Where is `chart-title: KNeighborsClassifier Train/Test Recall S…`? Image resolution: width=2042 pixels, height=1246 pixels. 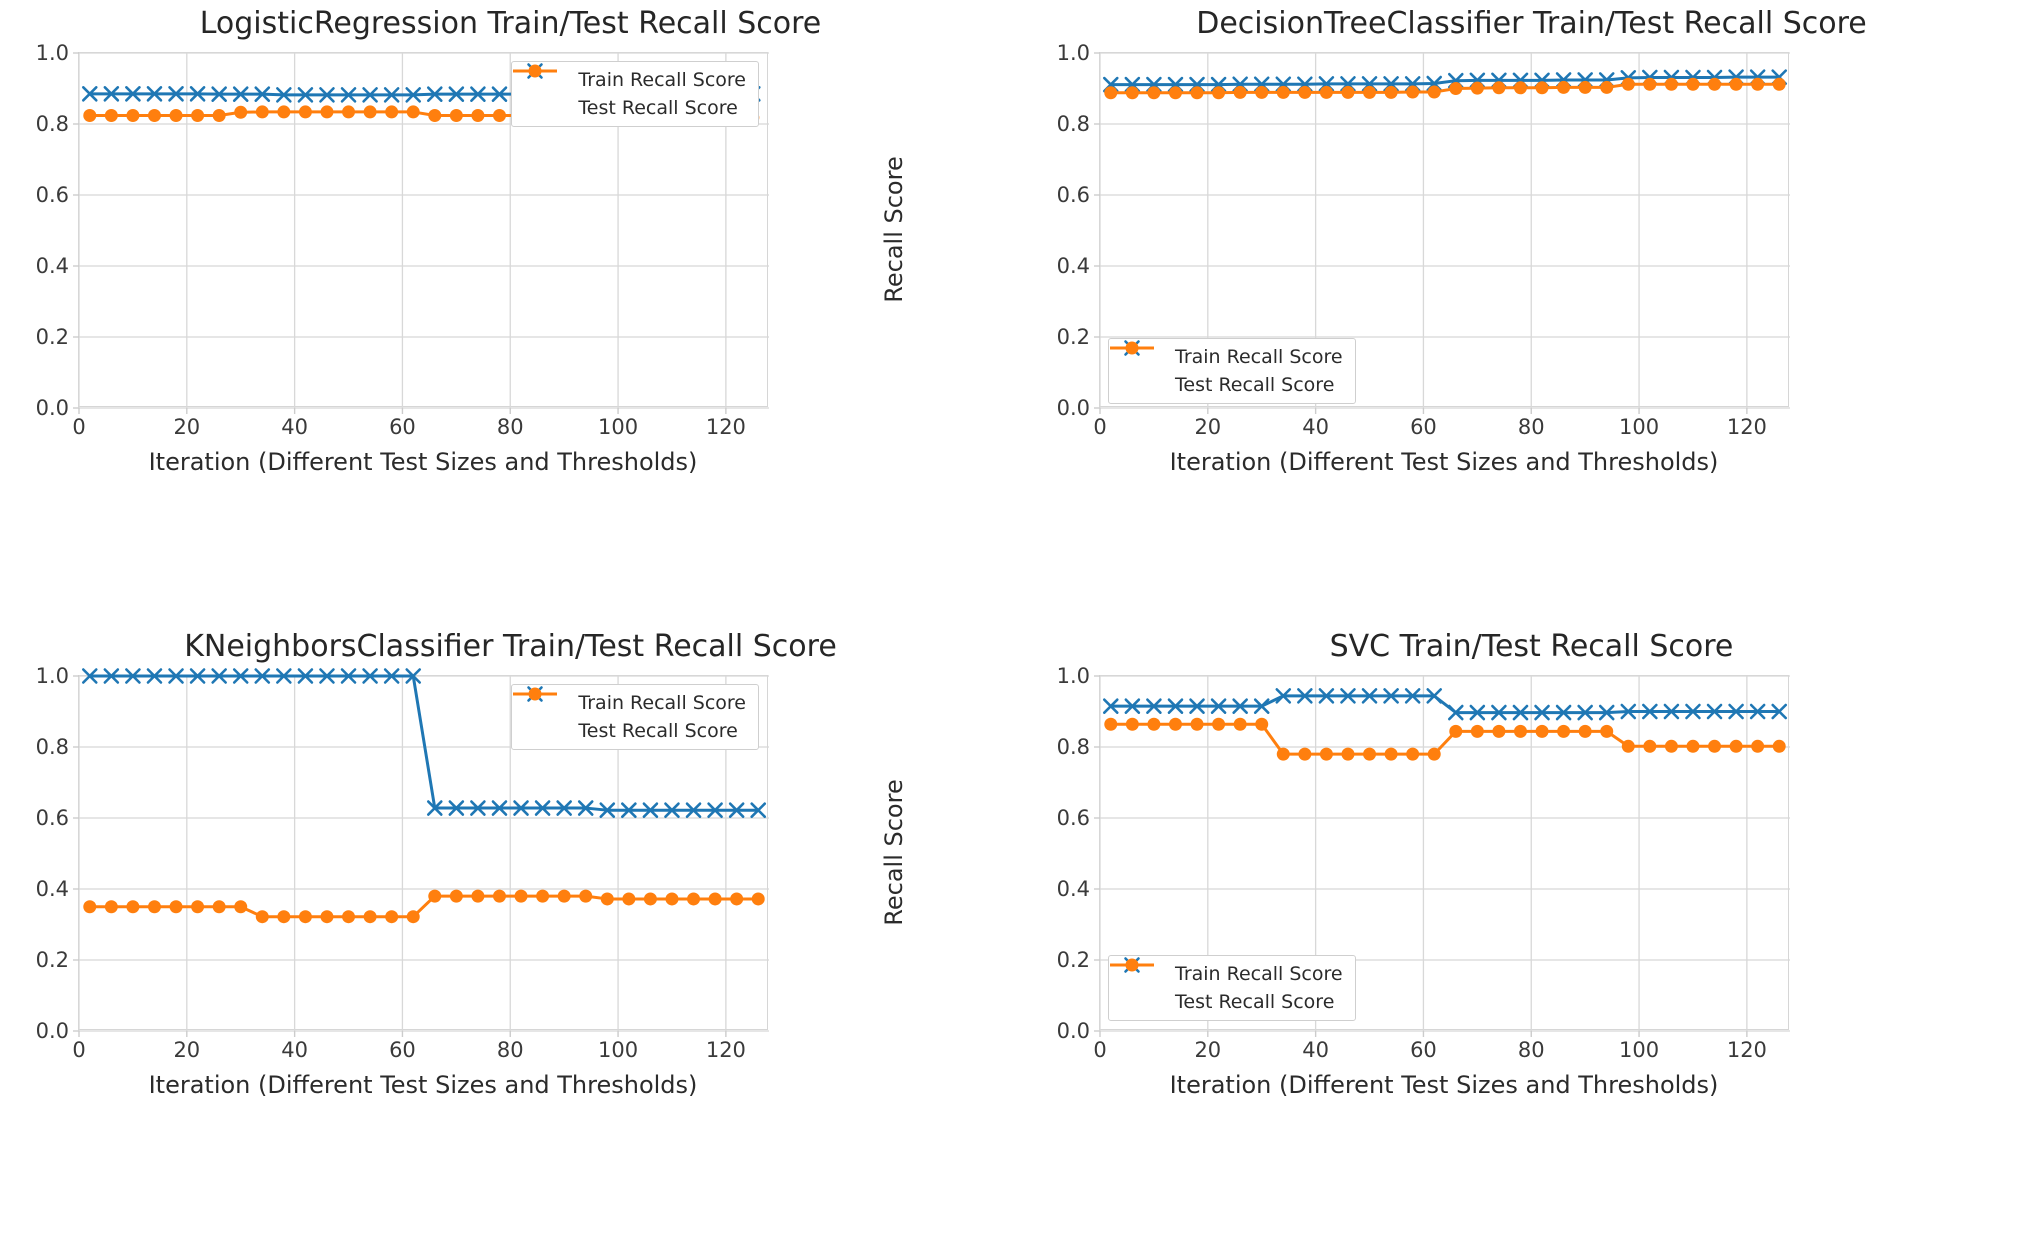
chart-title: KNeighborsClassifier Train/Test Recall S… is located at coordinates (510, 646).